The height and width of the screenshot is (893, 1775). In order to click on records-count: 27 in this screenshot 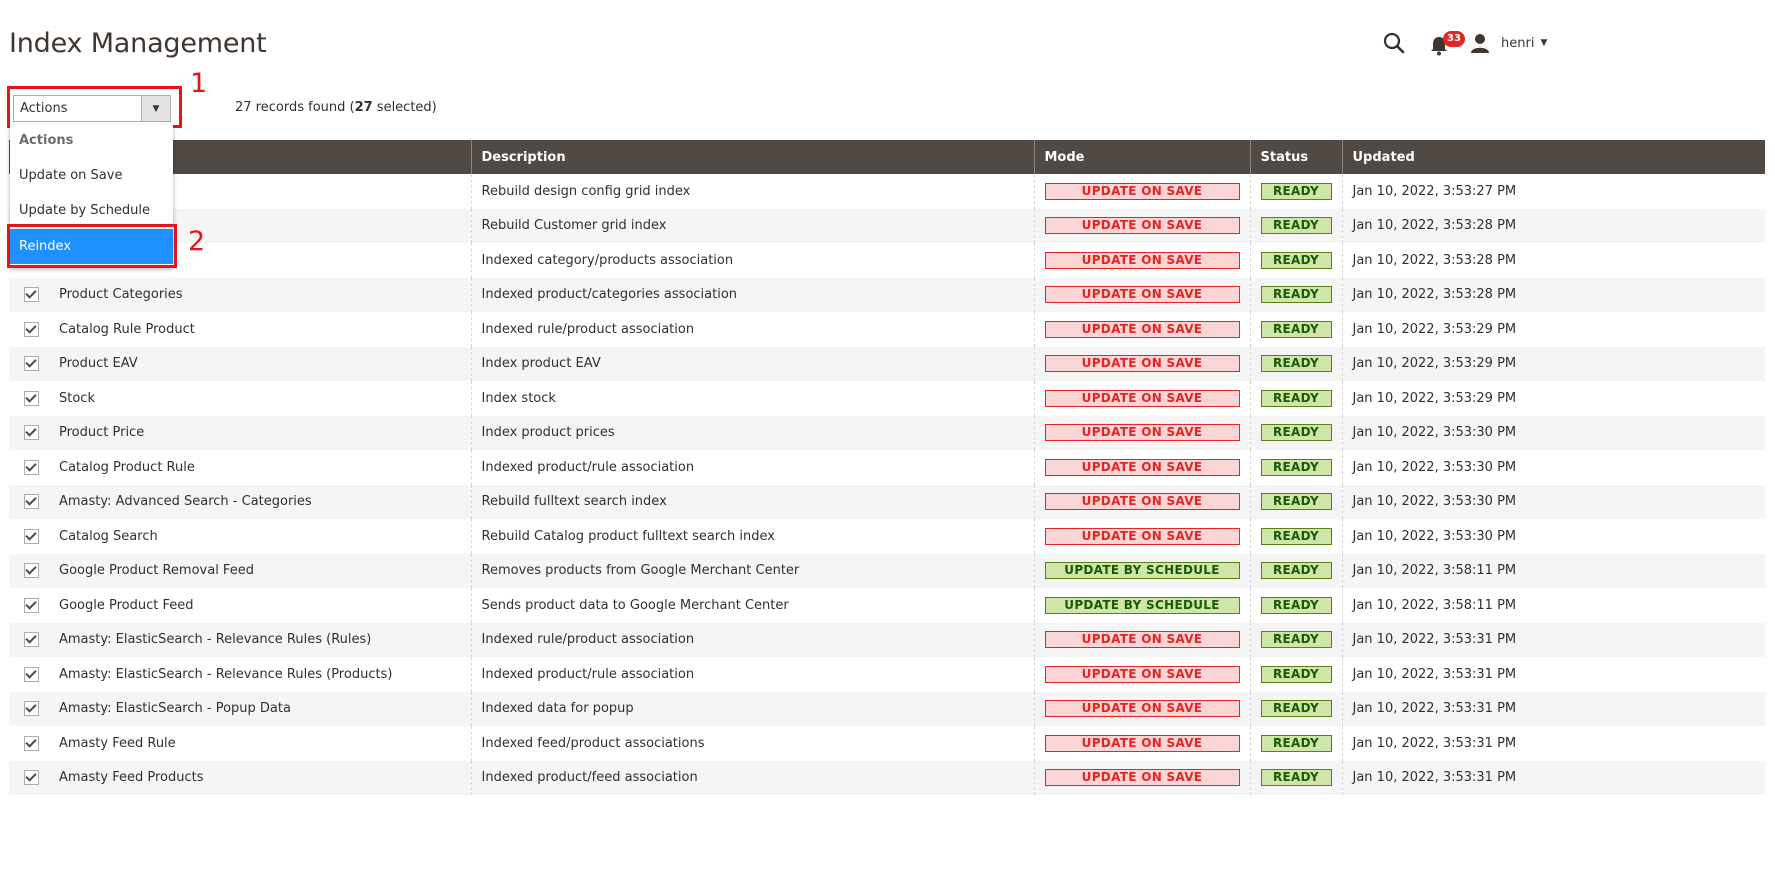, I will do `click(243, 107)`.